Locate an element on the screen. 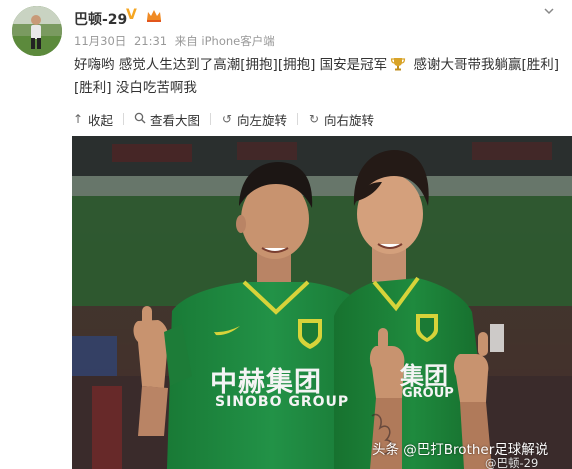 The width and height of the screenshot is (572, 469). view-large-image-button: 查看大图 is located at coordinates (167, 119).